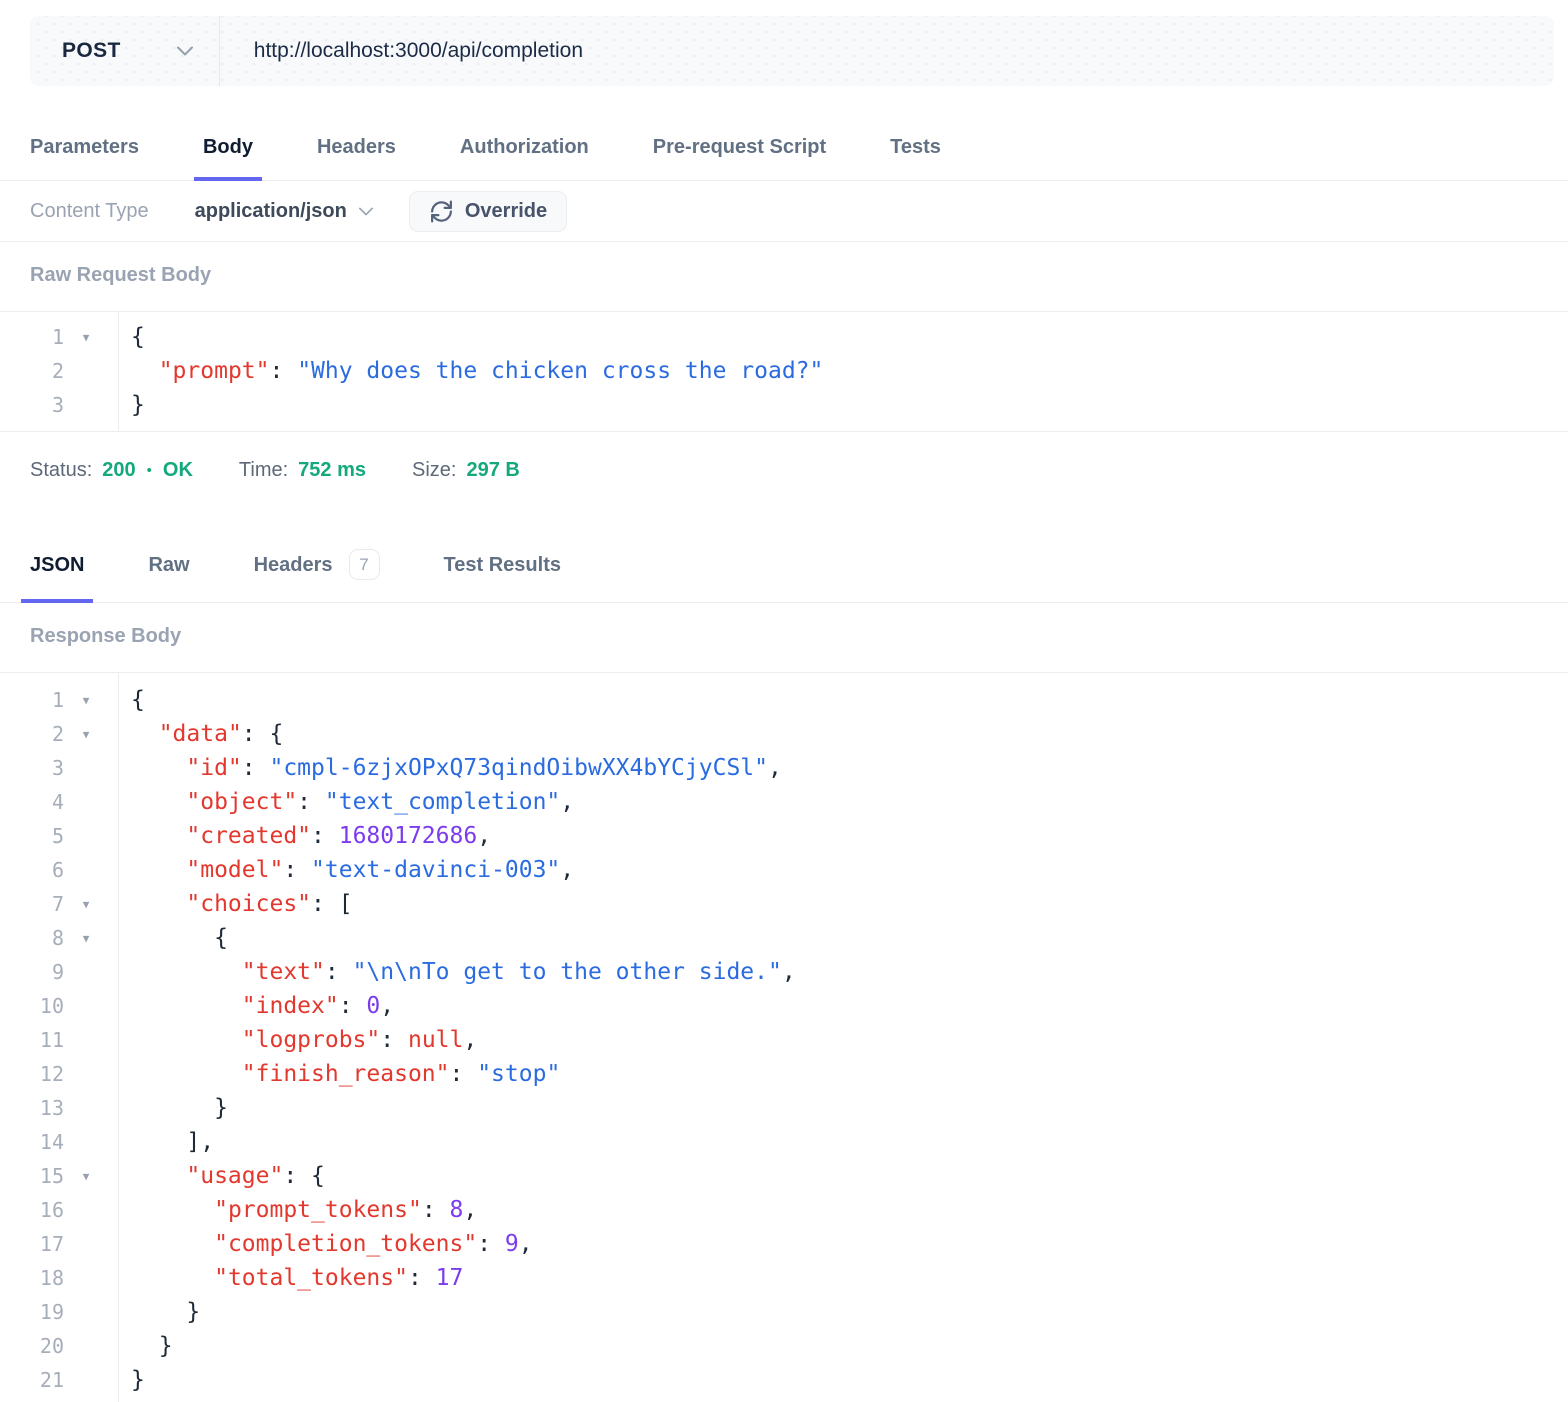  What do you see at coordinates (124, 51) in the screenshot?
I see `method-selector: POST` at bounding box center [124, 51].